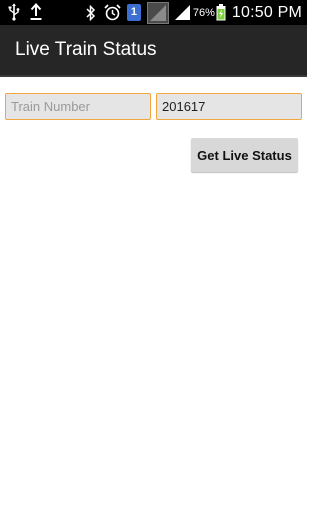 This screenshot has width=320, height=512. Describe the element at coordinates (25, 12) in the screenshot. I see `status-bar-left` at that location.